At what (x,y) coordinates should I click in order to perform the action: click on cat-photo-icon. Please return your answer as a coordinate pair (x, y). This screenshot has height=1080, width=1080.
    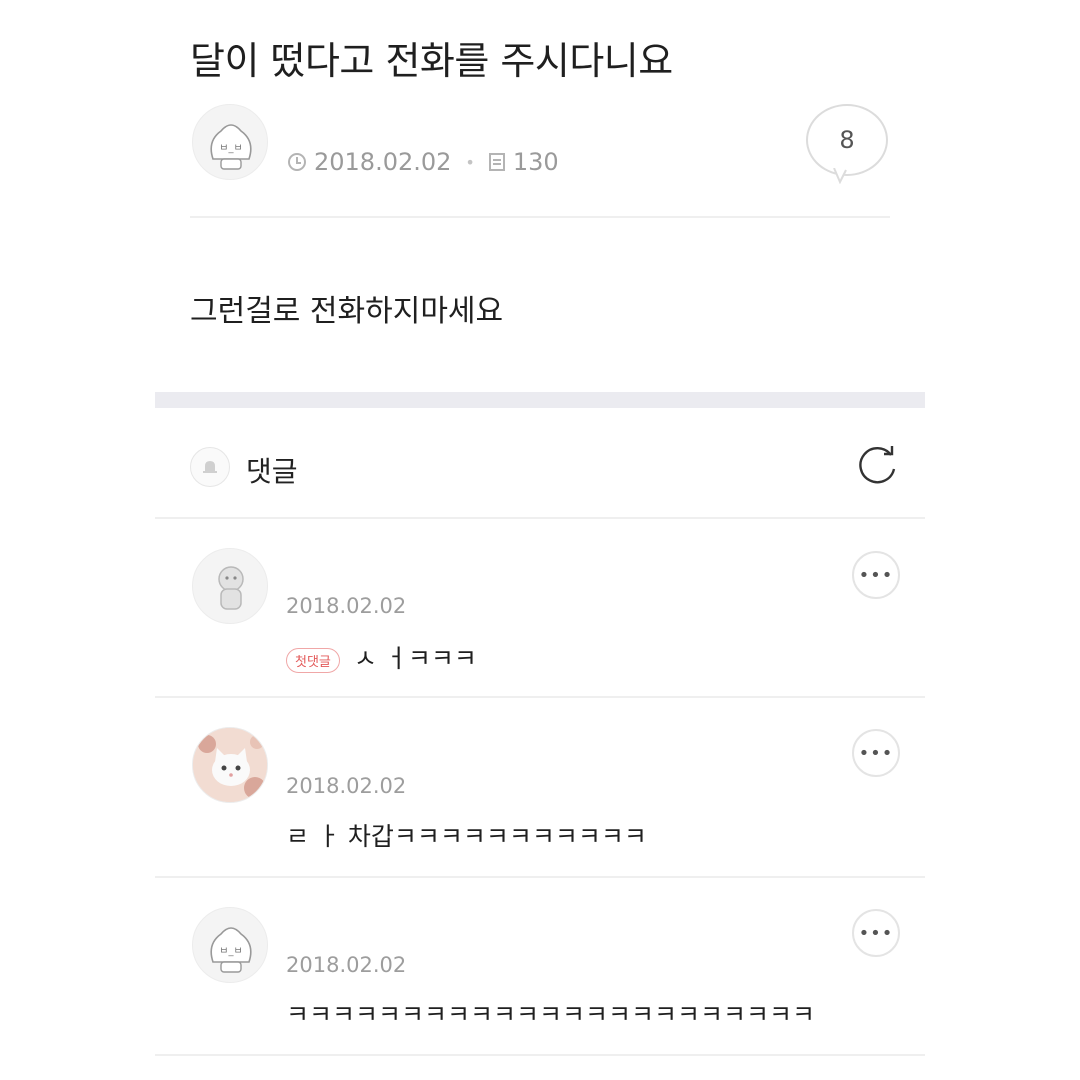
    Looking at the image, I should click on (230, 765).